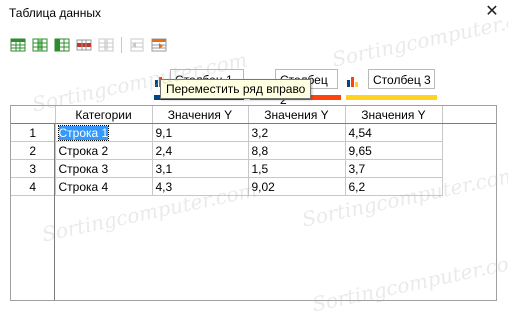 The image size is (508, 317). Describe the element at coordinates (137, 45) in the screenshot. I see `move-column-left-icon` at that location.